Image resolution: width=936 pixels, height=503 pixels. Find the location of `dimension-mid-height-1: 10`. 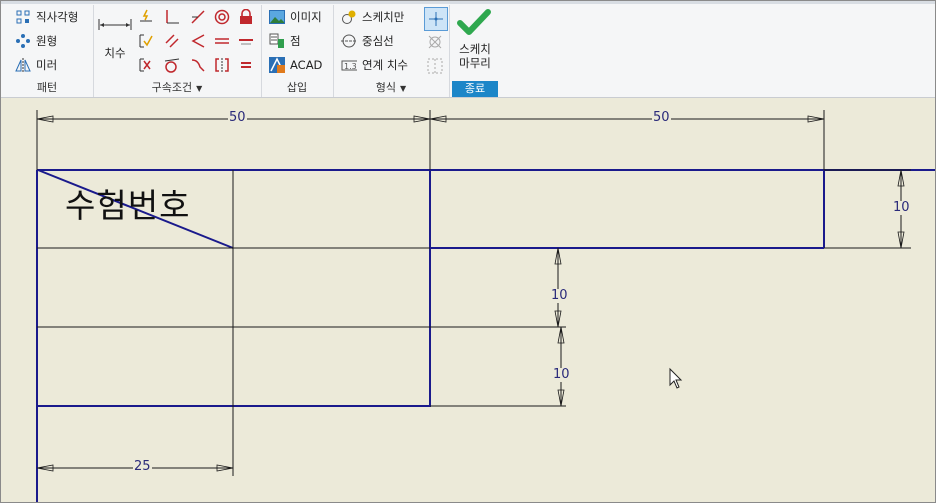

dimension-mid-height-1: 10 is located at coordinates (559, 296).